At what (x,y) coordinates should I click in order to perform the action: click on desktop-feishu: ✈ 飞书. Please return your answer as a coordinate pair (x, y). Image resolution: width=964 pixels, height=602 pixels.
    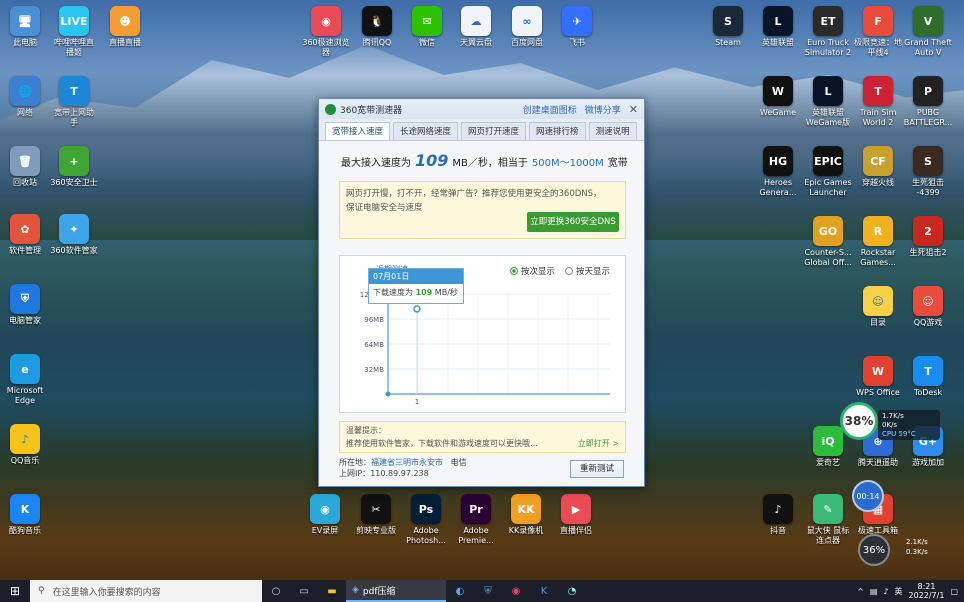
    Looking at the image, I should click on (577, 27).